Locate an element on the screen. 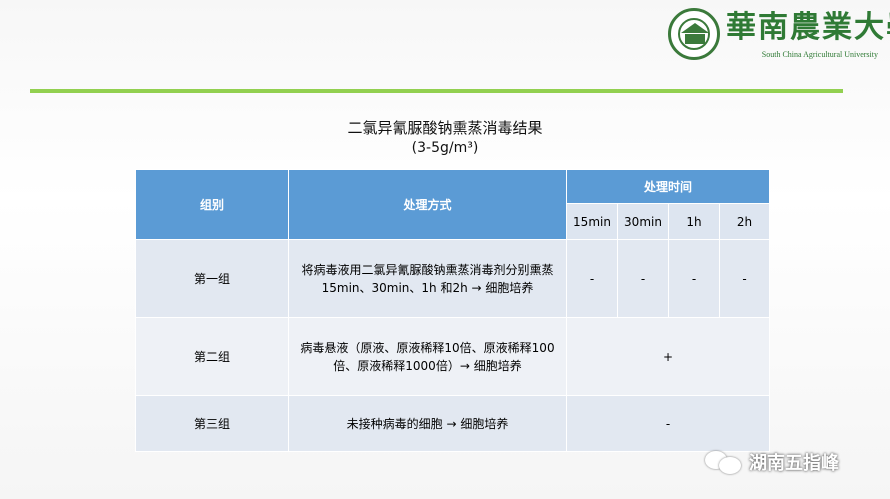  header-time-2h: 2h is located at coordinates (744, 221).